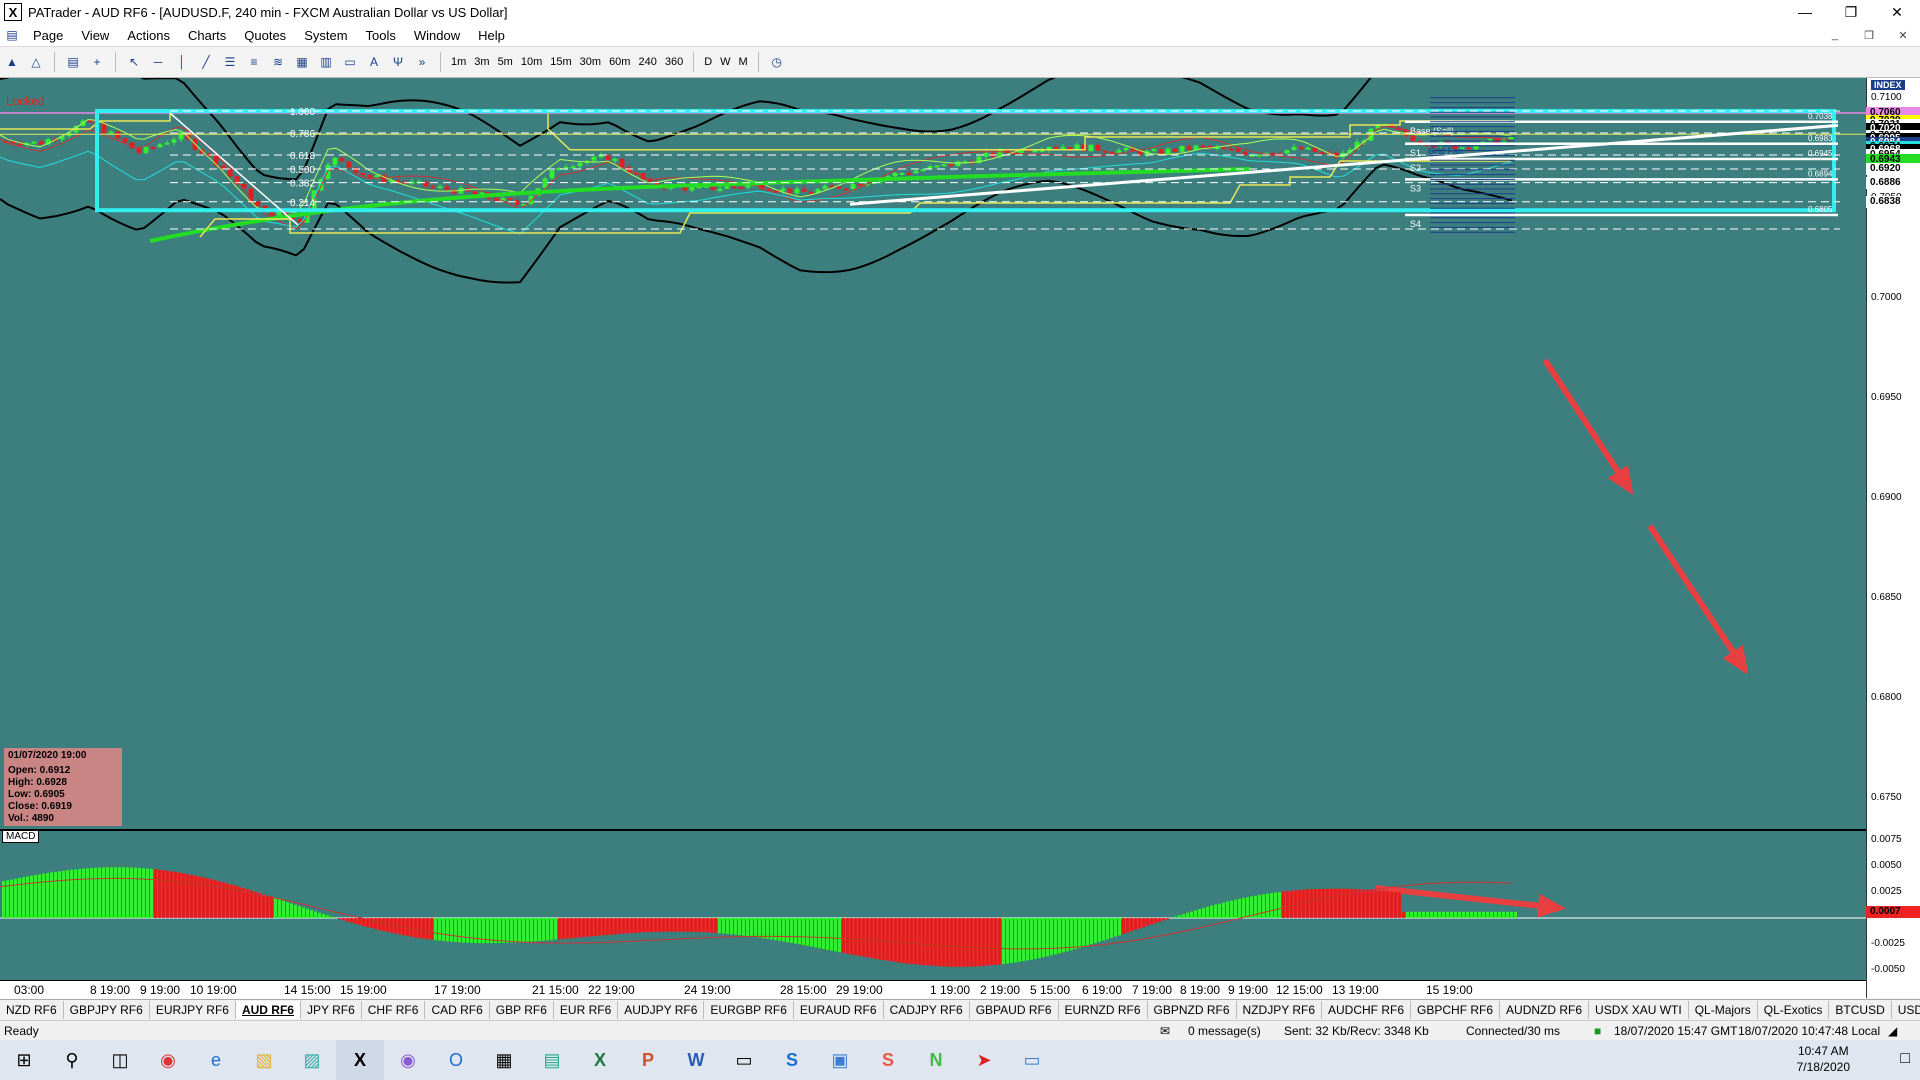 The width and height of the screenshot is (1920, 1080). I want to click on tf-10m: 10m, so click(531, 62).